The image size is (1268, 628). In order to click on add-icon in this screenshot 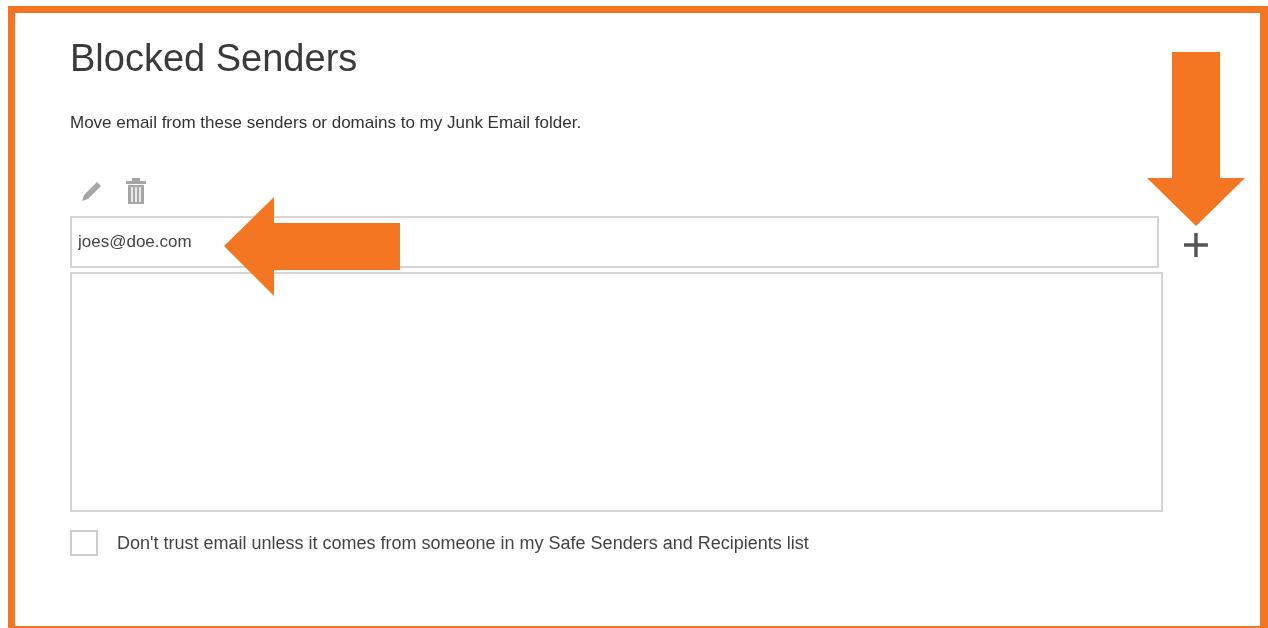, I will do `click(1196, 245)`.